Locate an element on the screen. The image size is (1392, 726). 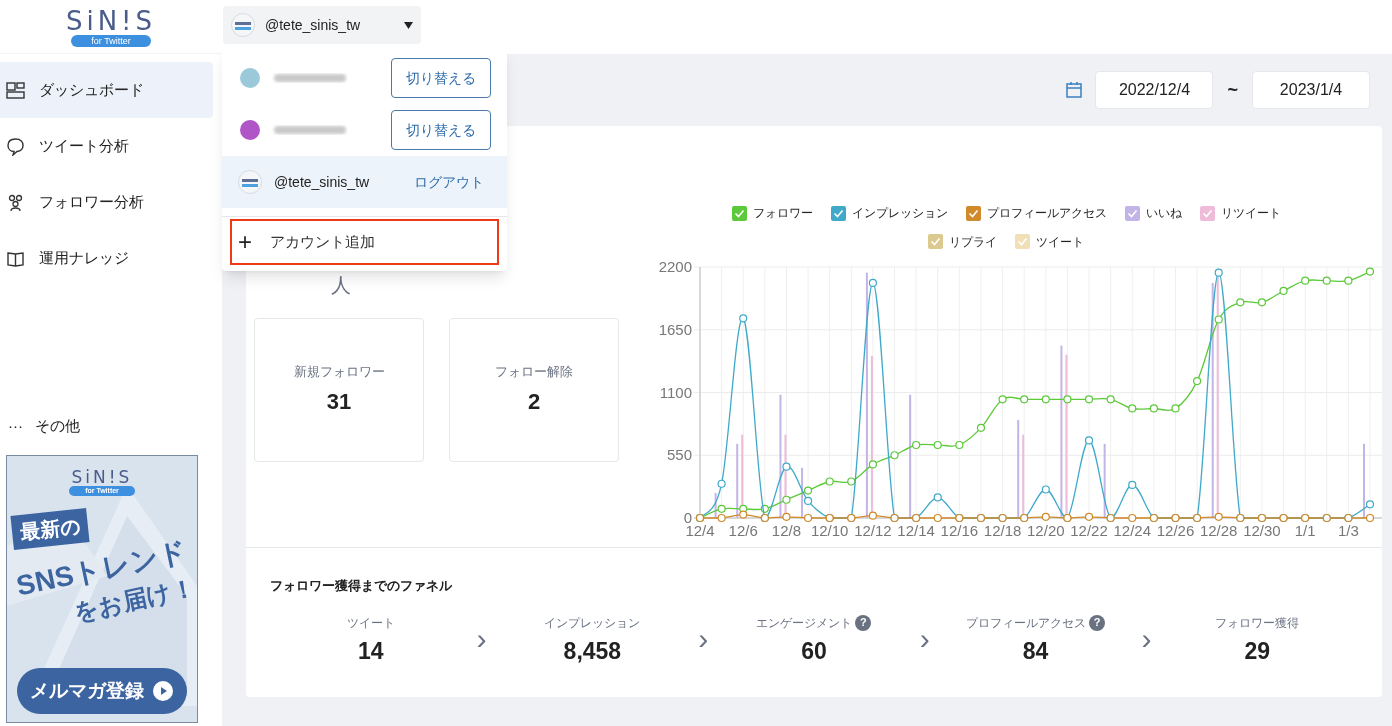
nav-item: ツイート分析 is located at coordinates (106, 146).